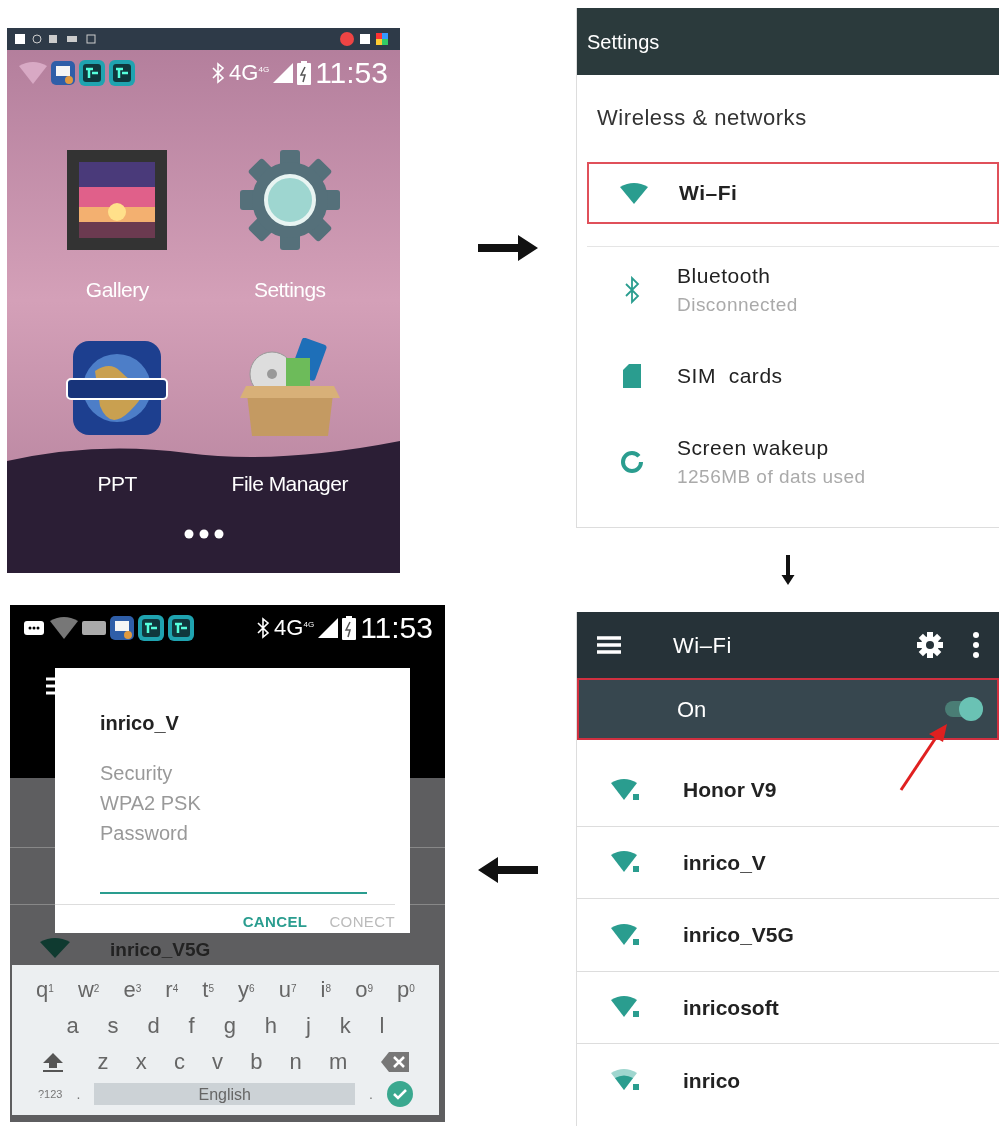 The image size is (999, 1126). I want to click on key: q$^{1}$, so click(45, 990).